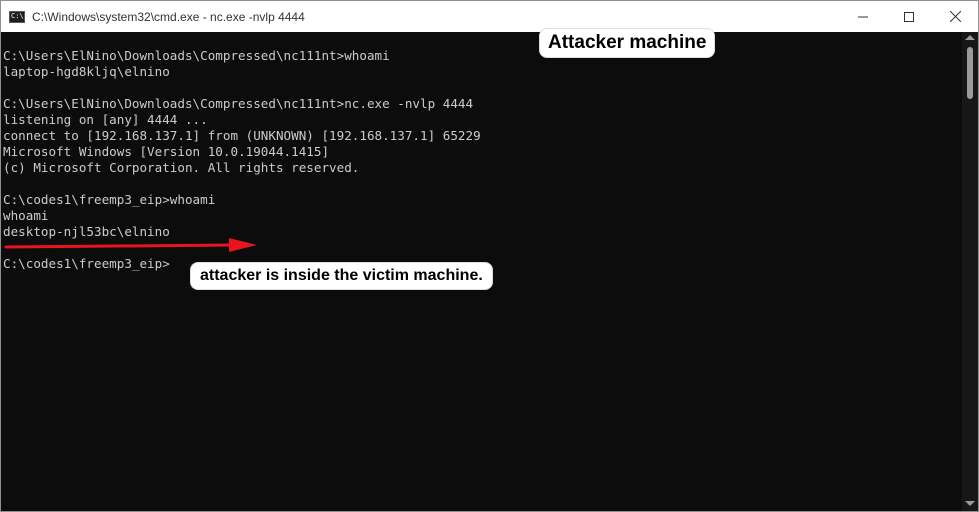  I want to click on red-arrow-icon, so click(130, 245).